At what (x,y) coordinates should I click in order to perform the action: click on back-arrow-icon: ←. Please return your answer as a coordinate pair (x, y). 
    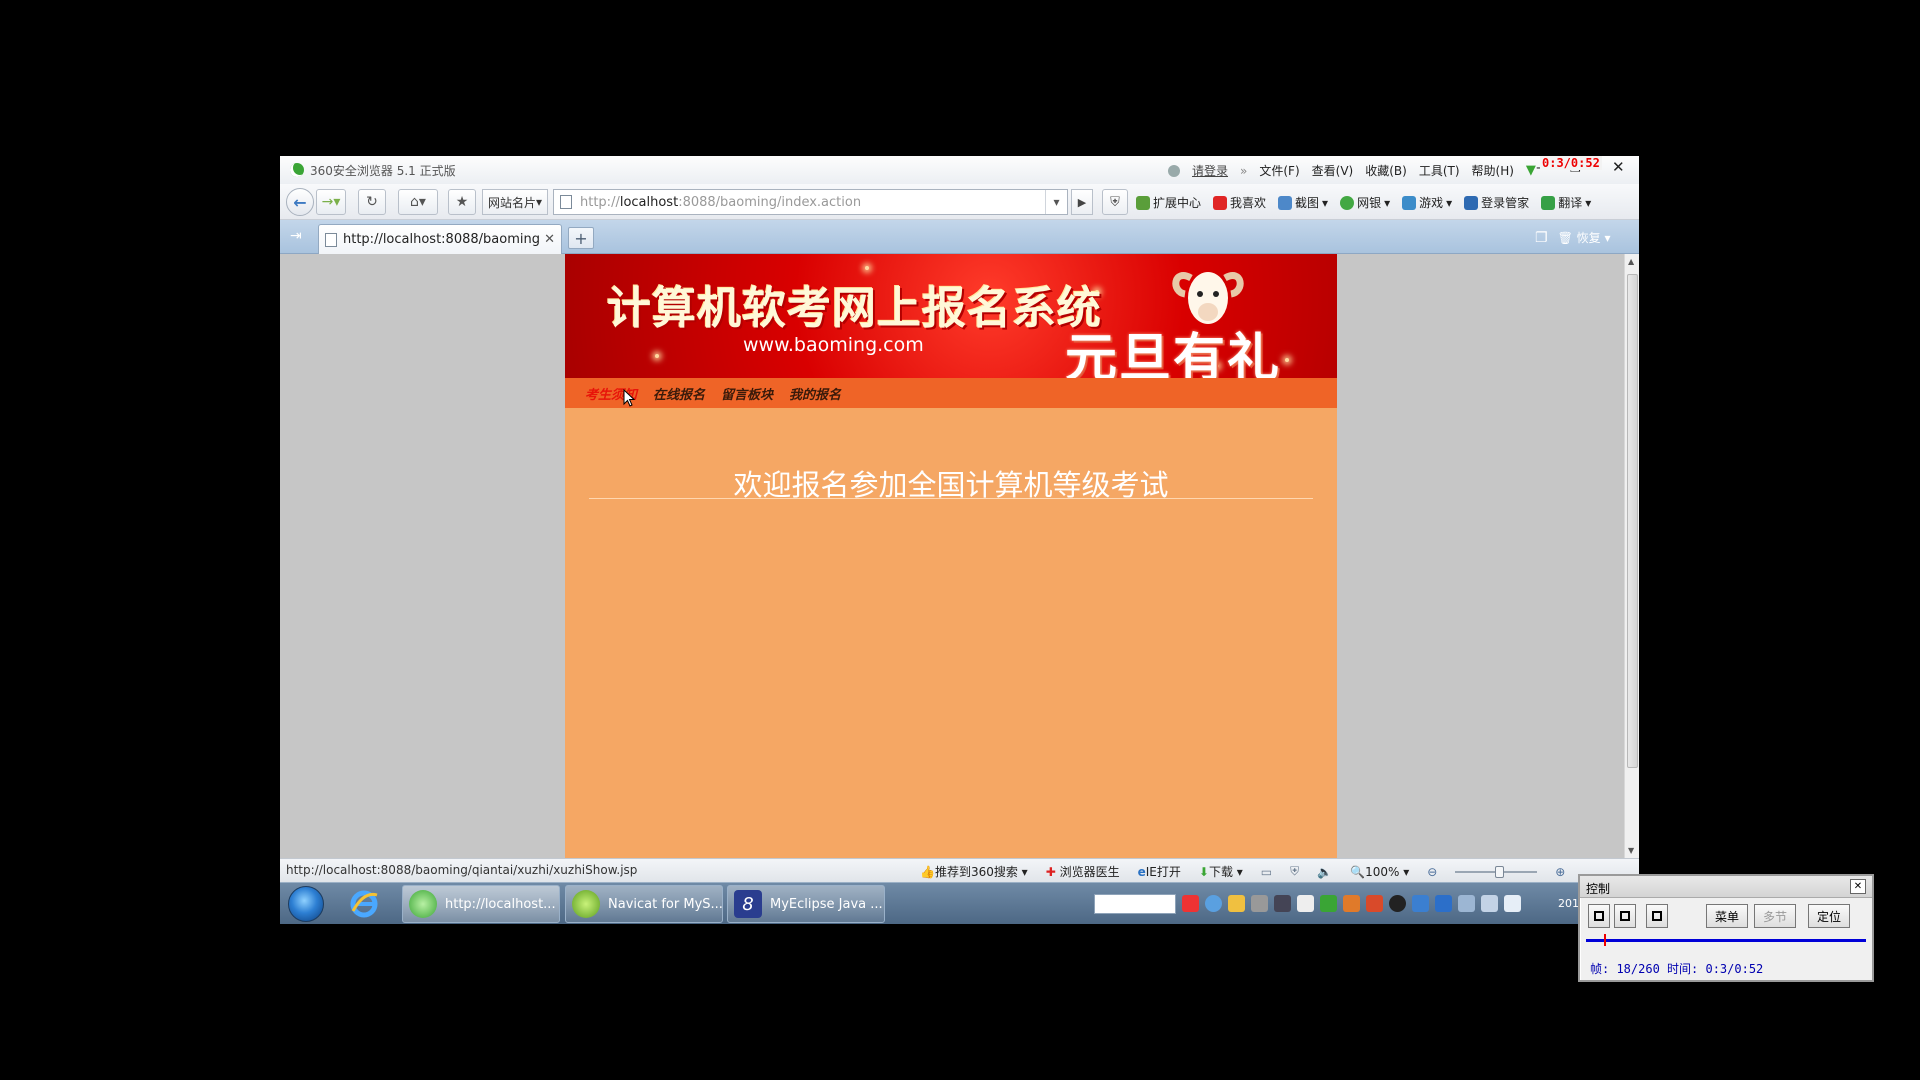
    Looking at the image, I should click on (300, 202).